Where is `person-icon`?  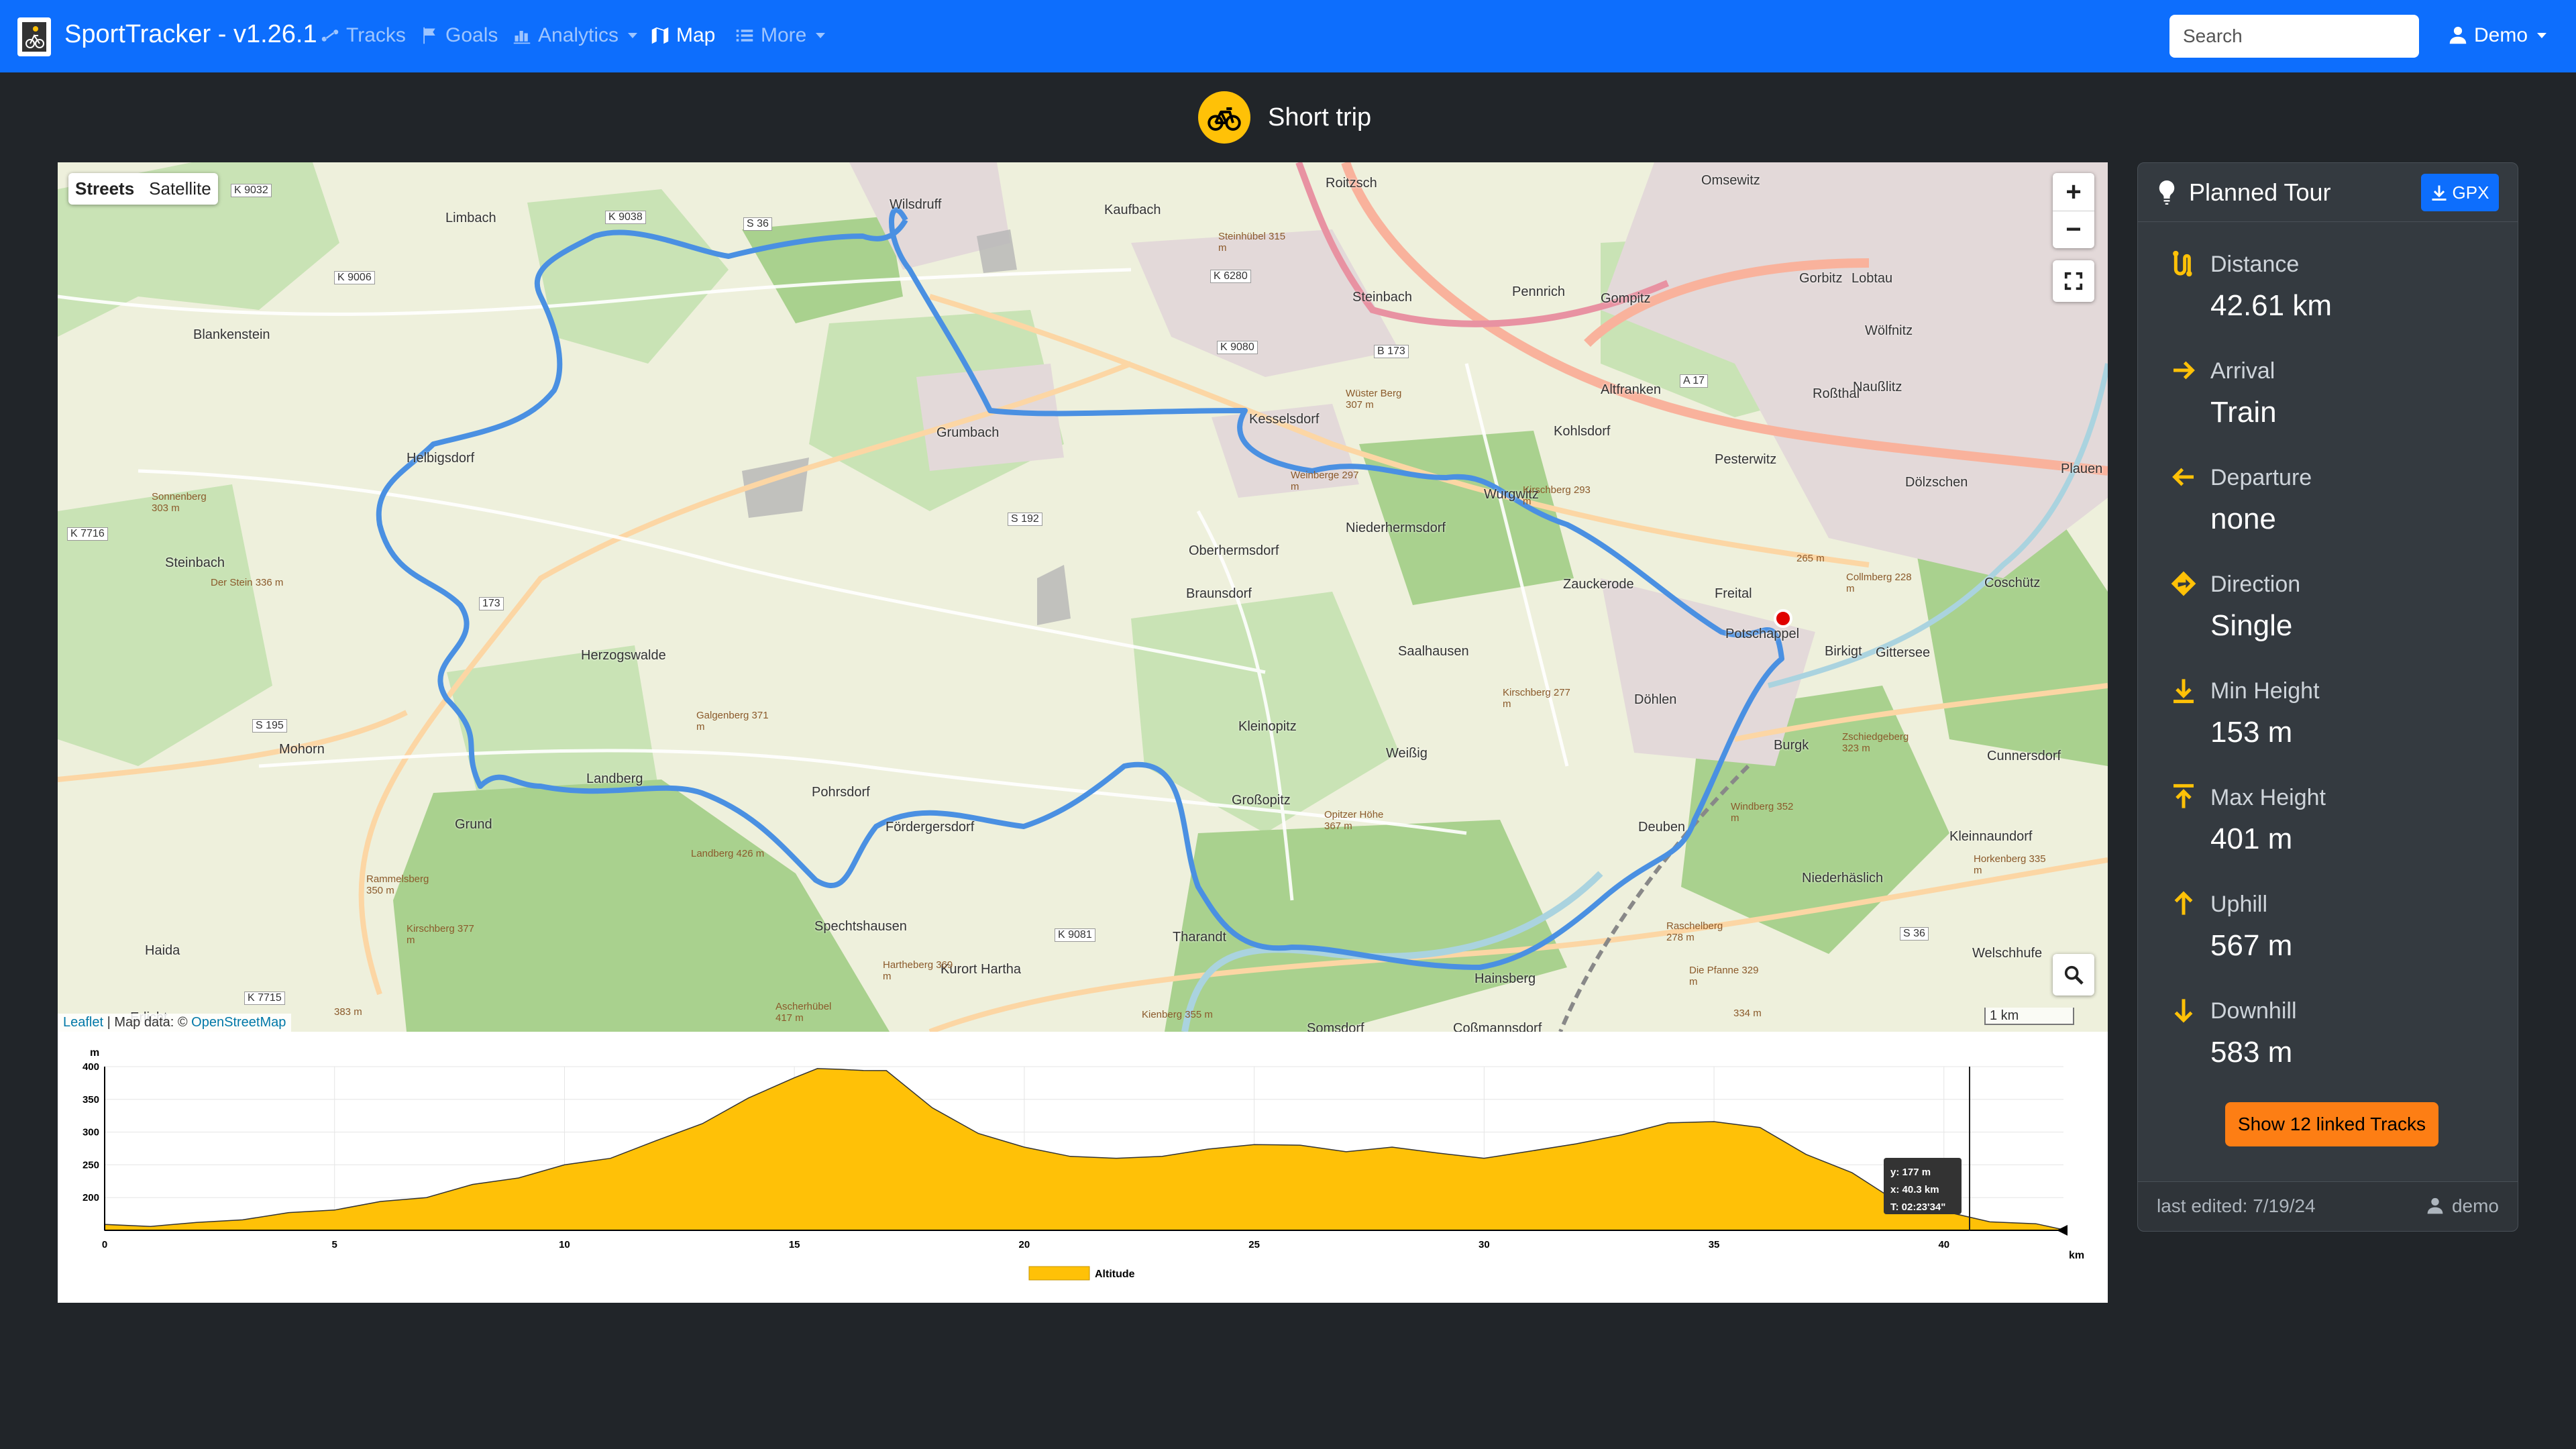
person-icon is located at coordinates (2458, 35).